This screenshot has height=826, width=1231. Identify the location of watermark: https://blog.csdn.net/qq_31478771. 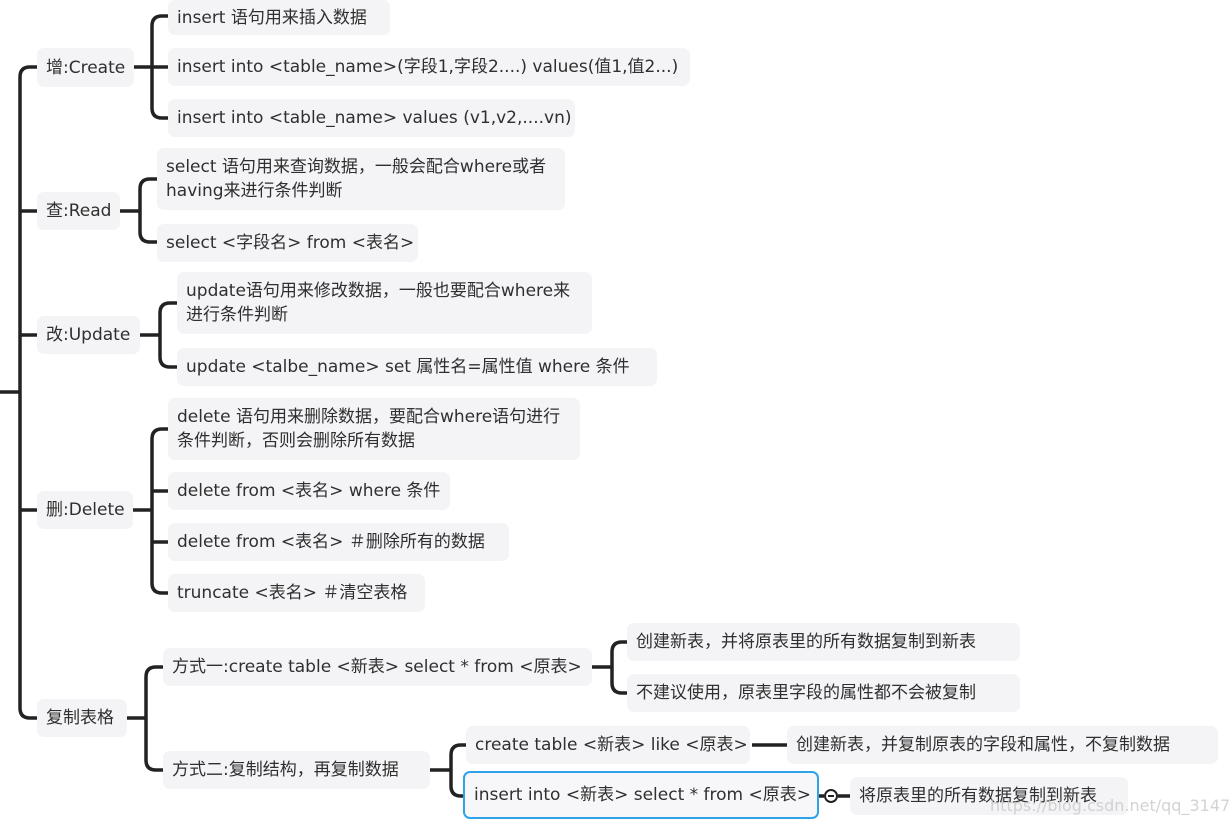
(1110, 805).